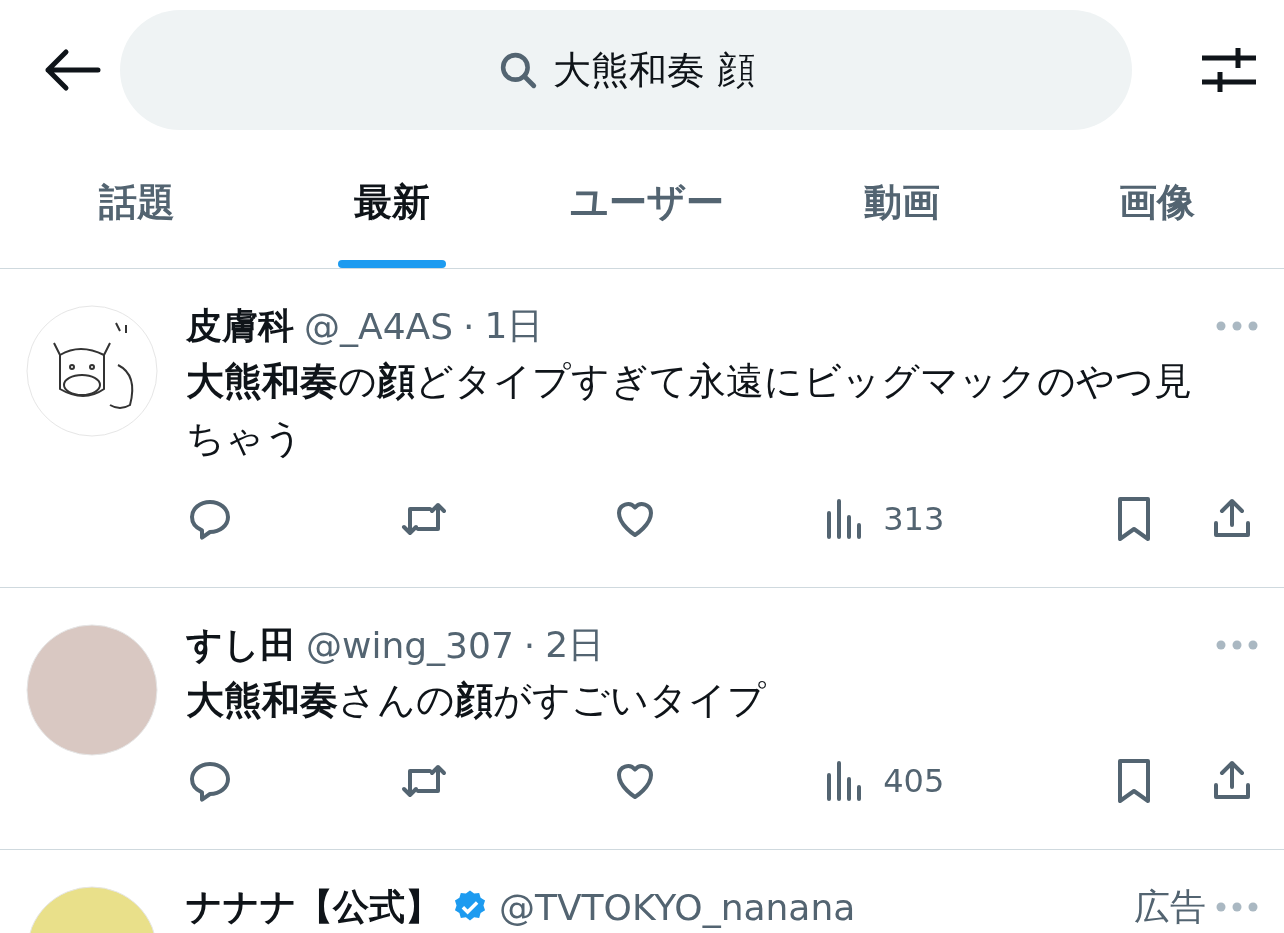 The image size is (1284, 933). Describe the element at coordinates (137, 204) in the screenshot. I see `tab: 話題` at that location.